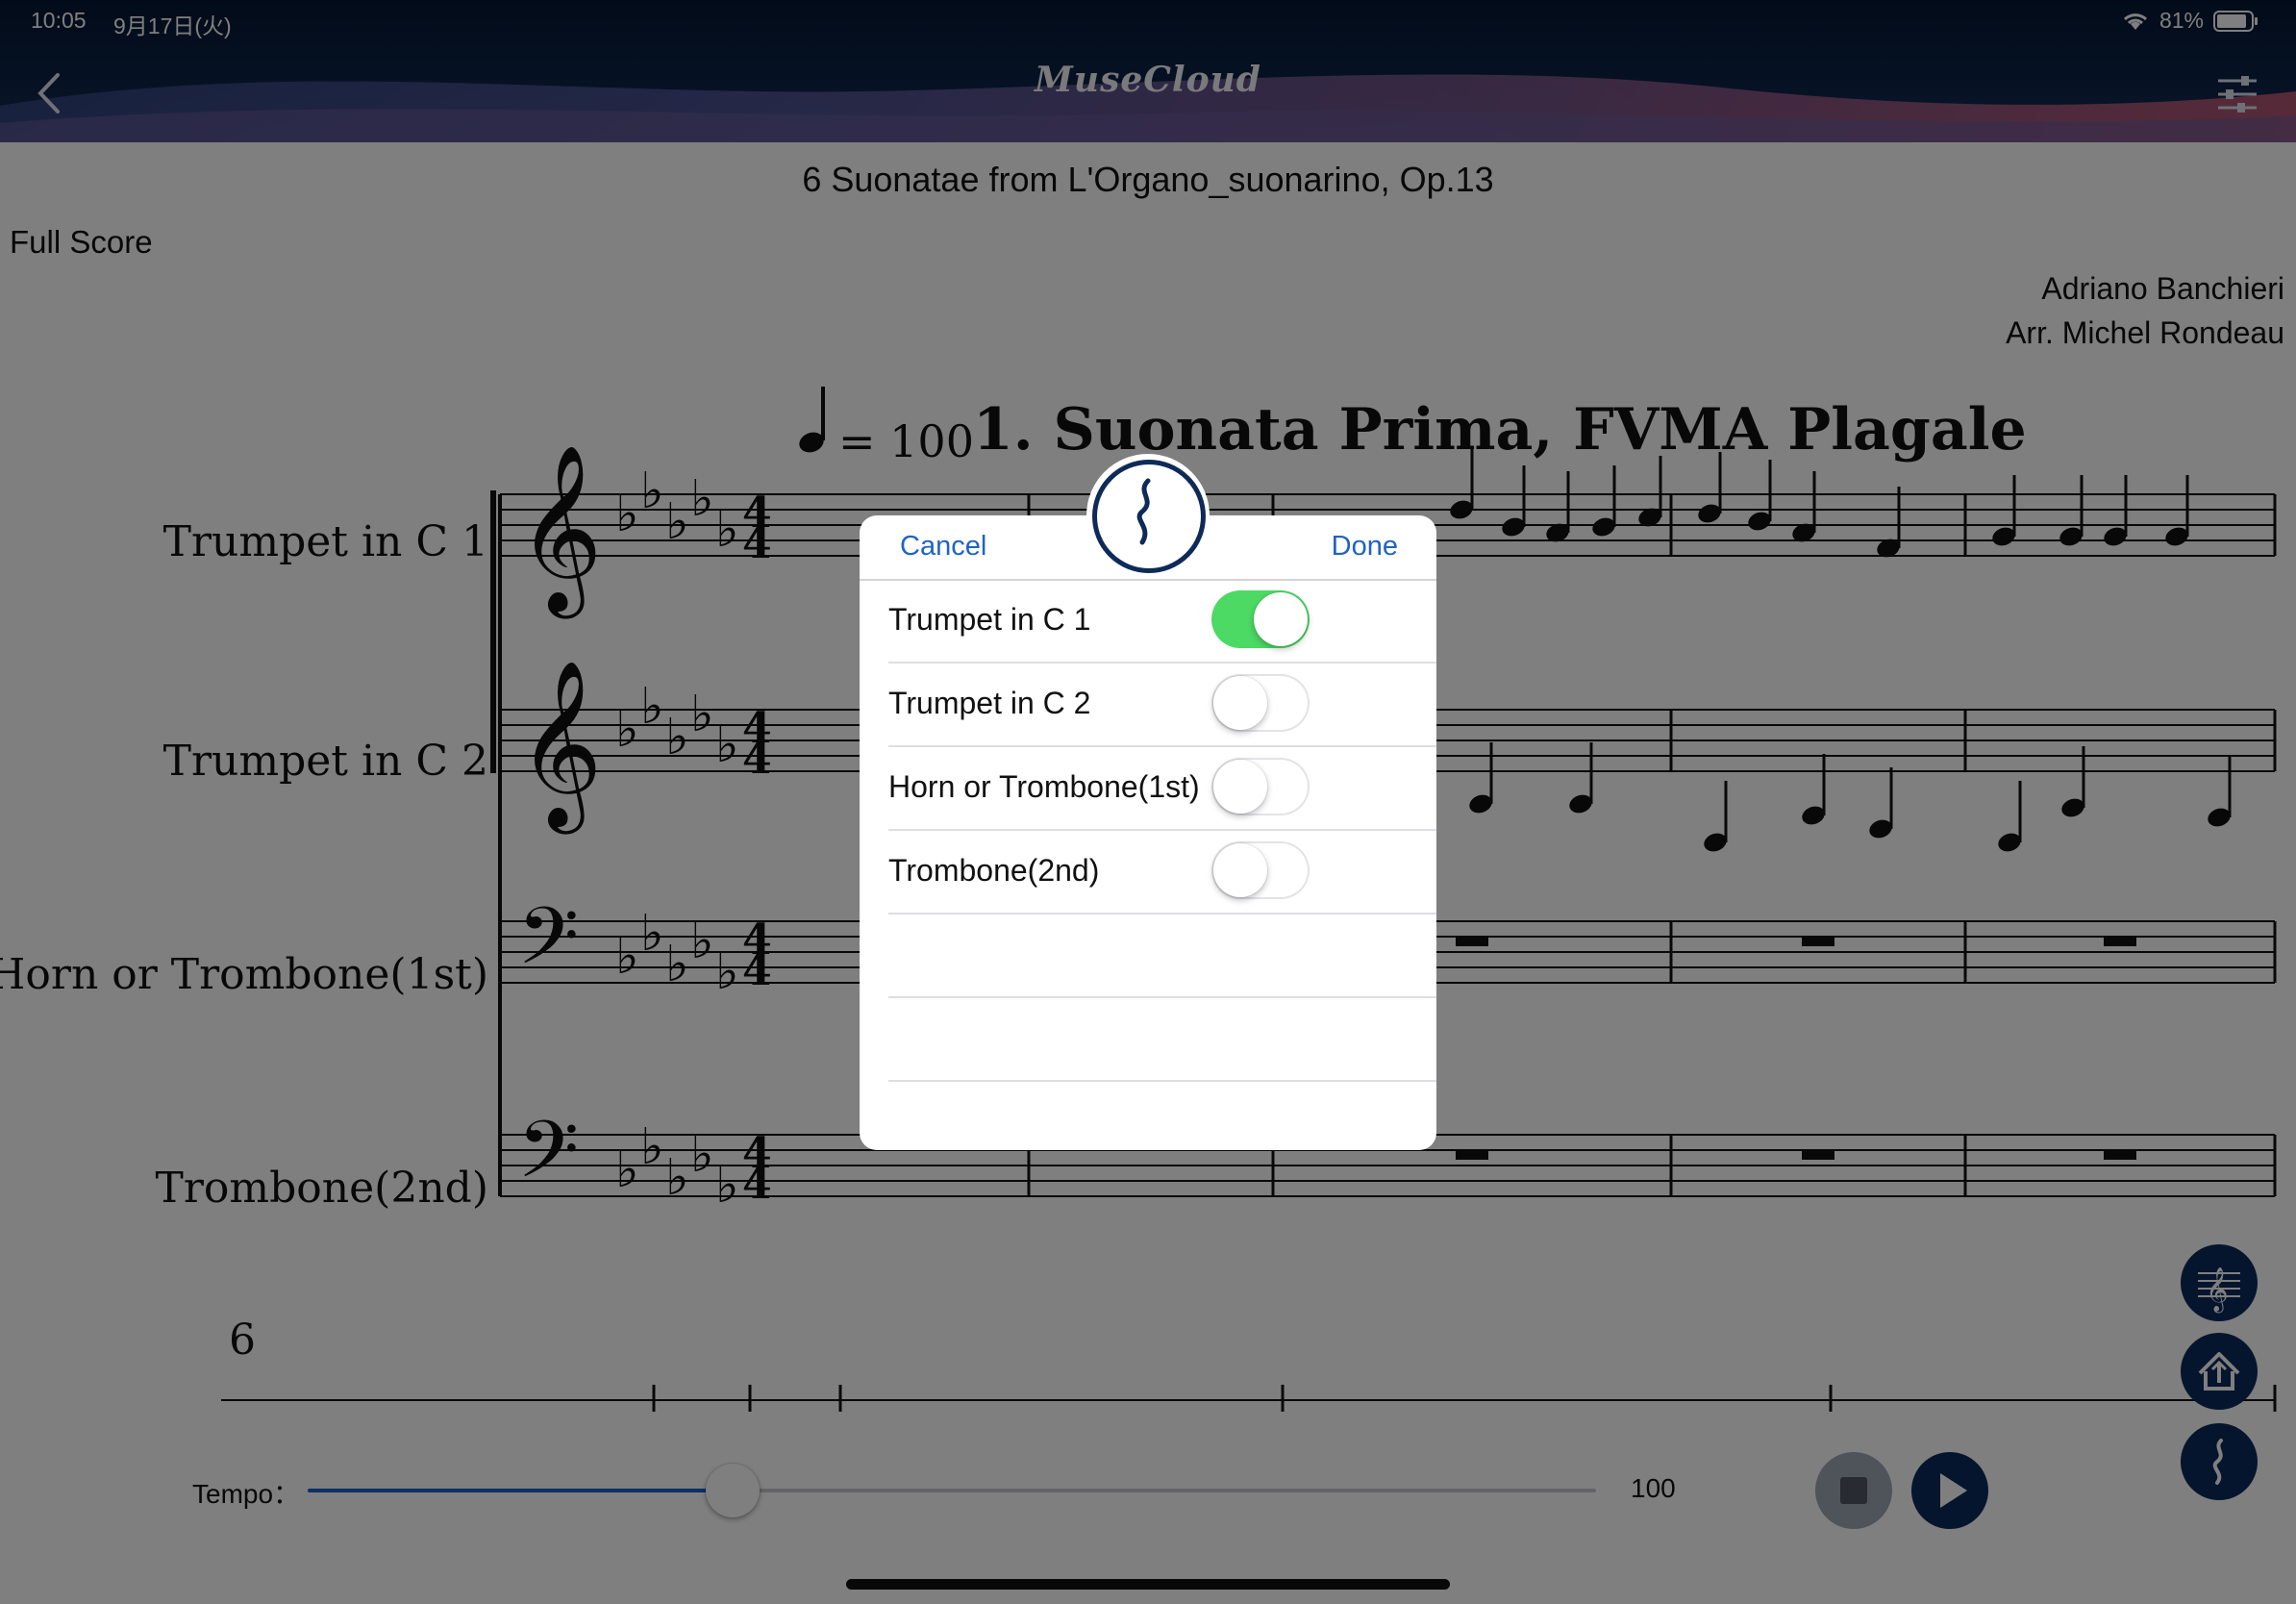 The width and height of the screenshot is (2296, 1604). I want to click on done-button: Done, so click(1365, 547).